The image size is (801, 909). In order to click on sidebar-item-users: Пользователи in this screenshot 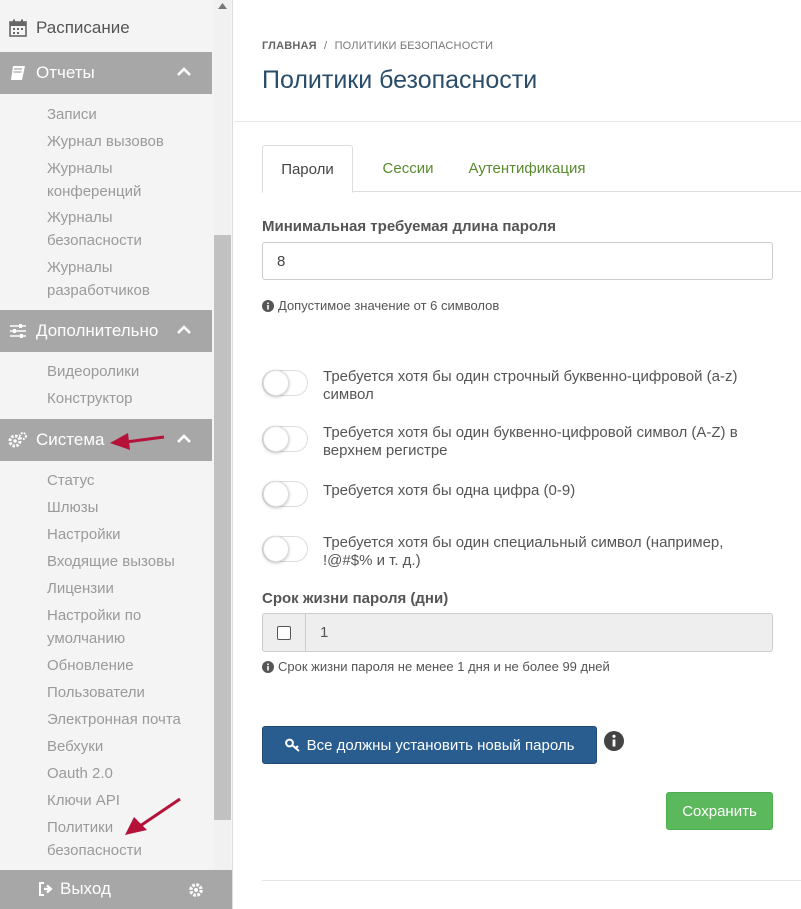, I will do `click(129, 692)`.